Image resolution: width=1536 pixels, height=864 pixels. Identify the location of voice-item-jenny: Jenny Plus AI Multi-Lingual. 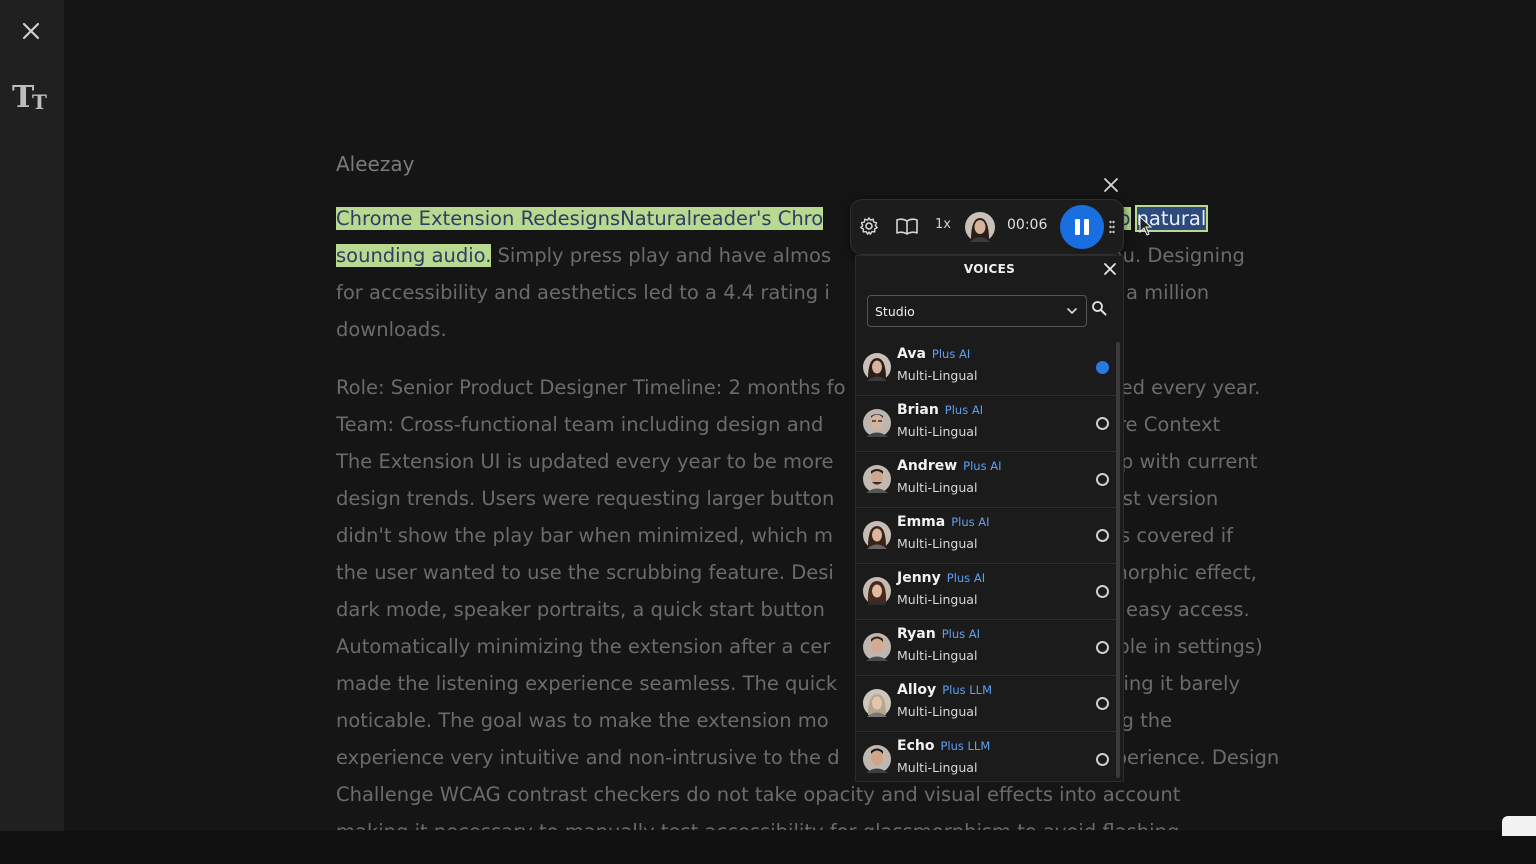
(986, 592).